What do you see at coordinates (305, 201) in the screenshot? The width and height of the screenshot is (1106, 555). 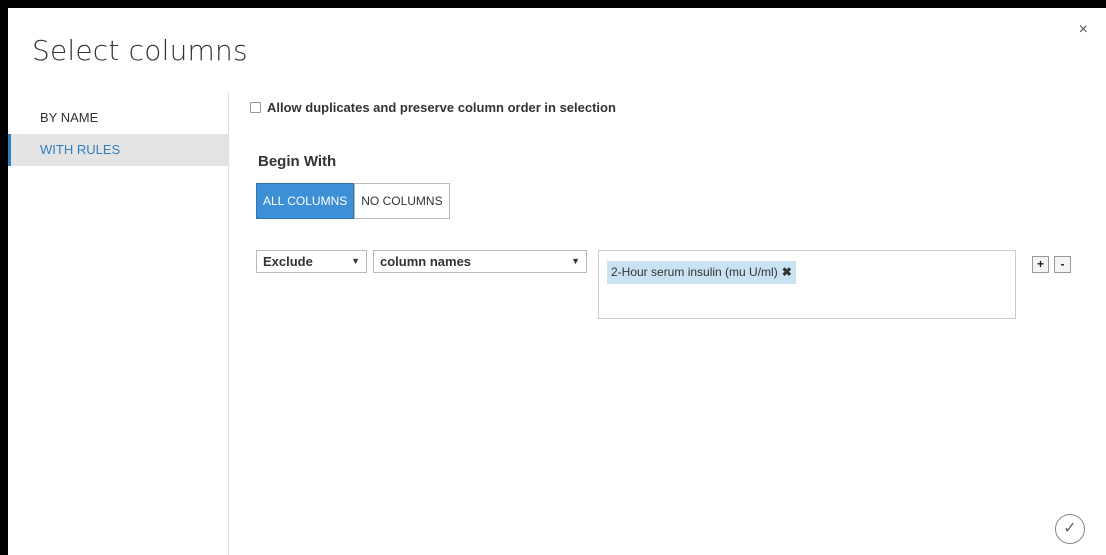 I see `all-columns-button: ALL COLUMNS` at bounding box center [305, 201].